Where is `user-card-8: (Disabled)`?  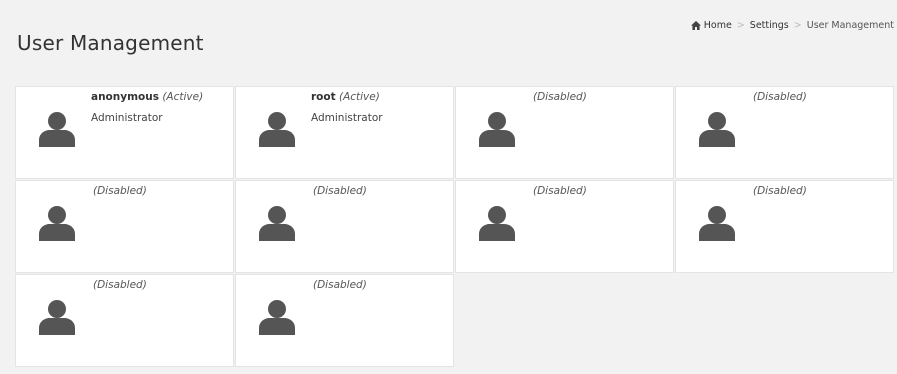
user-card-8: (Disabled) is located at coordinates (784, 226).